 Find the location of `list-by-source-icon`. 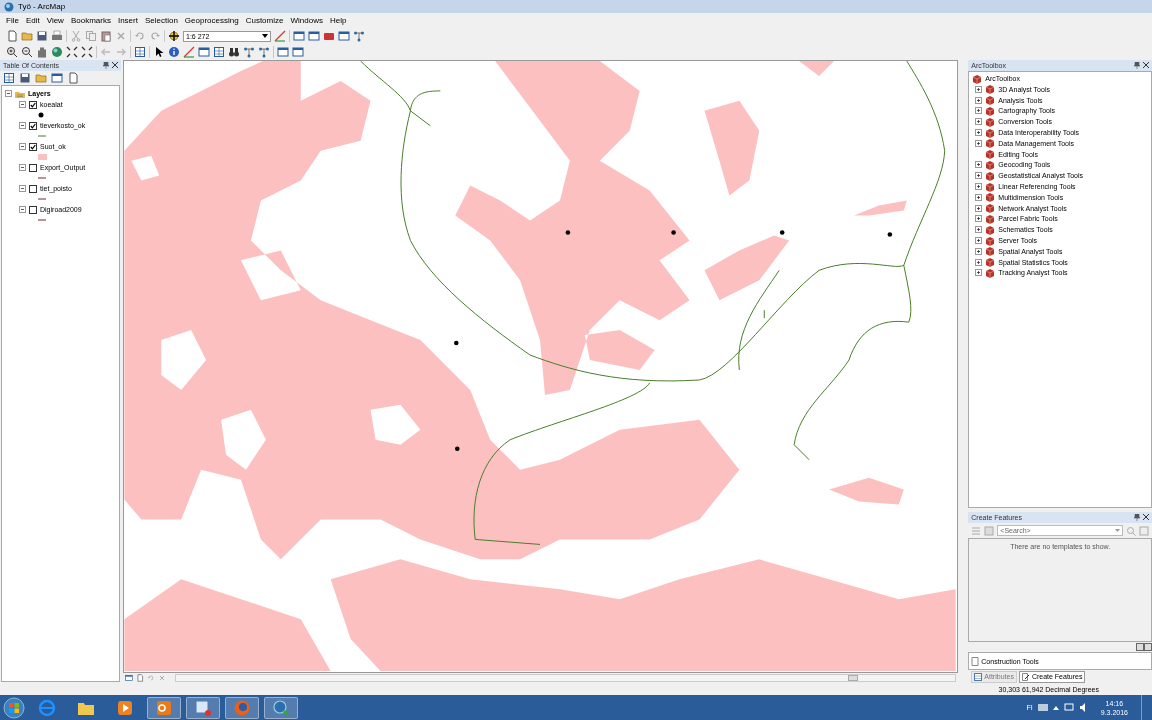

list-by-source-icon is located at coordinates (25, 78).